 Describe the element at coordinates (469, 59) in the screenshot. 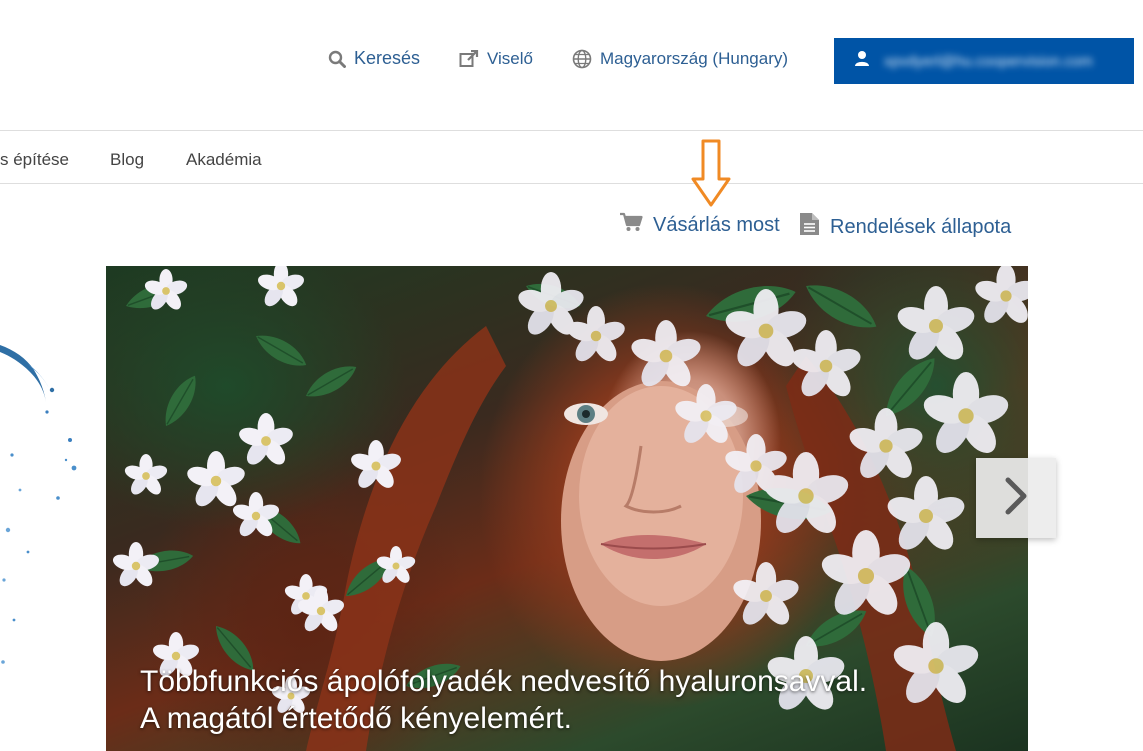

I see `external-link-icon` at that location.